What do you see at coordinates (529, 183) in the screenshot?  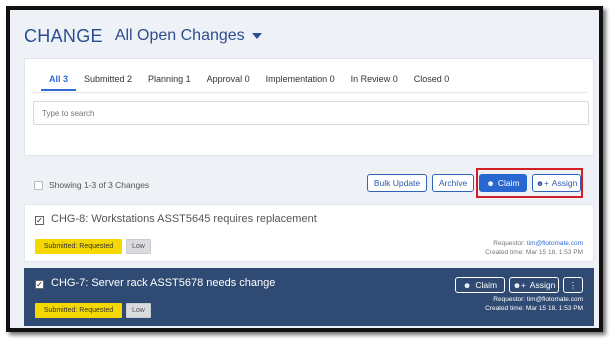 I see `highlight-box` at bounding box center [529, 183].